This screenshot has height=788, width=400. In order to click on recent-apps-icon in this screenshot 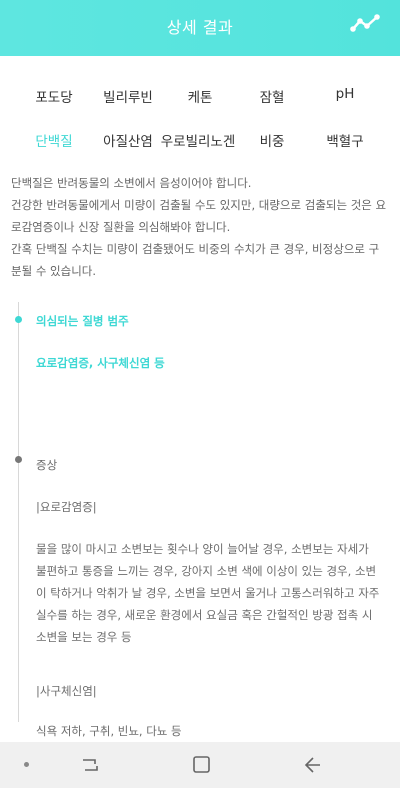, I will do `click(90, 765)`.